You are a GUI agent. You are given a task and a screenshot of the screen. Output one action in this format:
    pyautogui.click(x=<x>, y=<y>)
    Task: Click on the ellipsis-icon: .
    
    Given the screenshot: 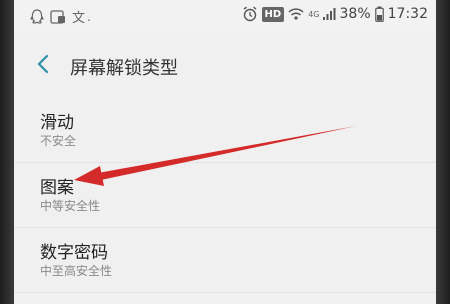 What is the action you would take?
    pyautogui.click(x=89, y=16)
    